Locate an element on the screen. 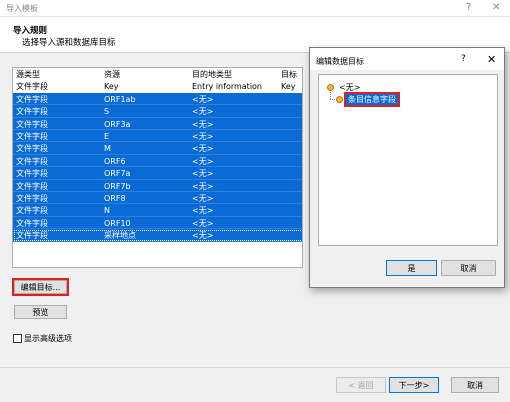 This screenshot has height=402, width=510. cell-resource: N is located at coordinates (107, 211).